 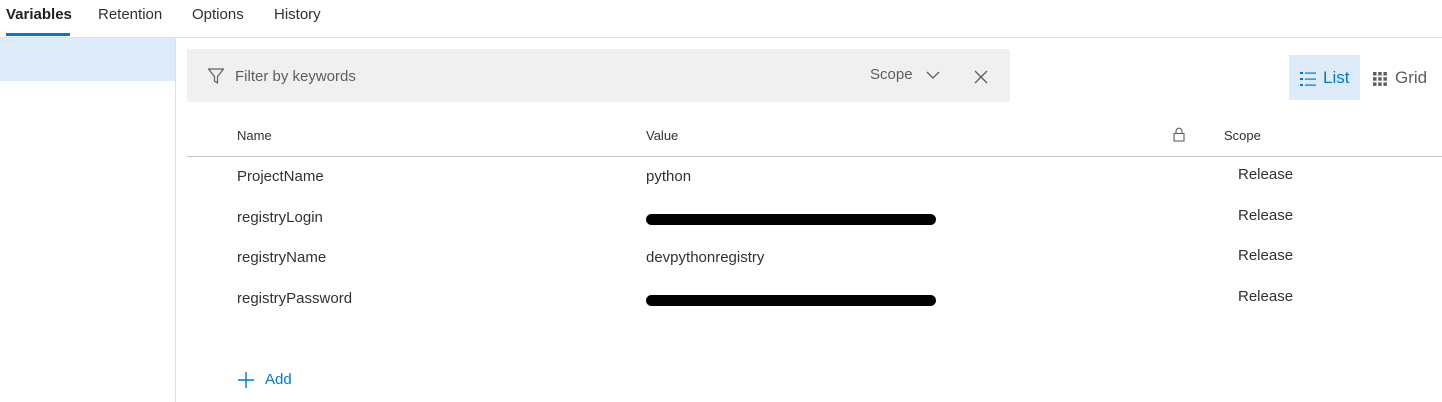 What do you see at coordinates (1242, 135) in the screenshot?
I see `column-header-scope: Scope` at bounding box center [1242, 135].